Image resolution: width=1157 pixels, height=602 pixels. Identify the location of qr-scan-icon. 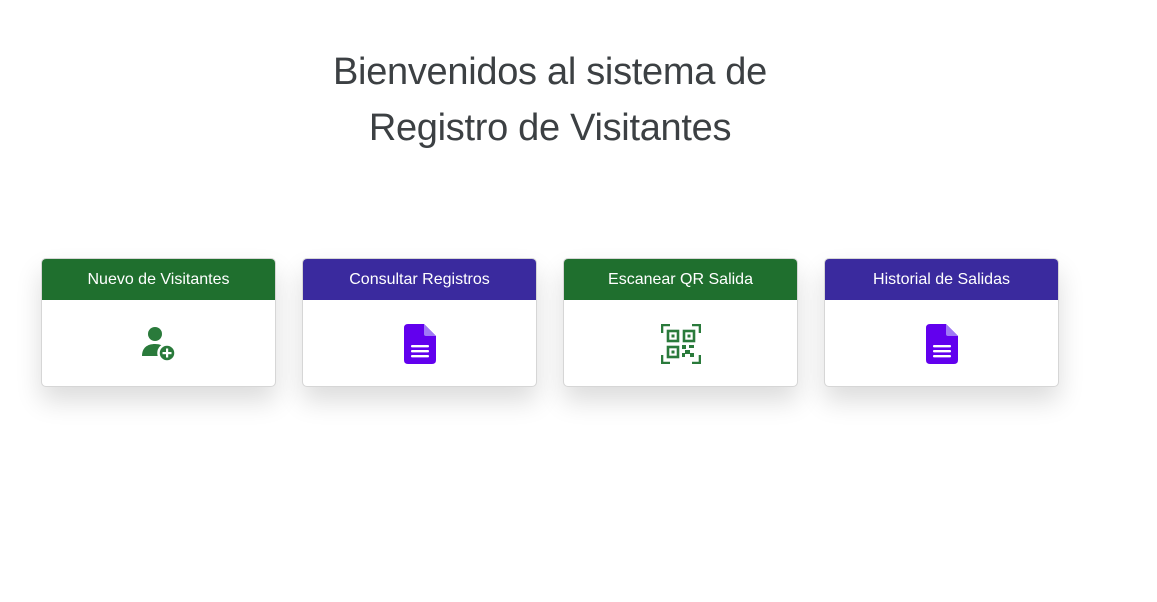
(680, 344).